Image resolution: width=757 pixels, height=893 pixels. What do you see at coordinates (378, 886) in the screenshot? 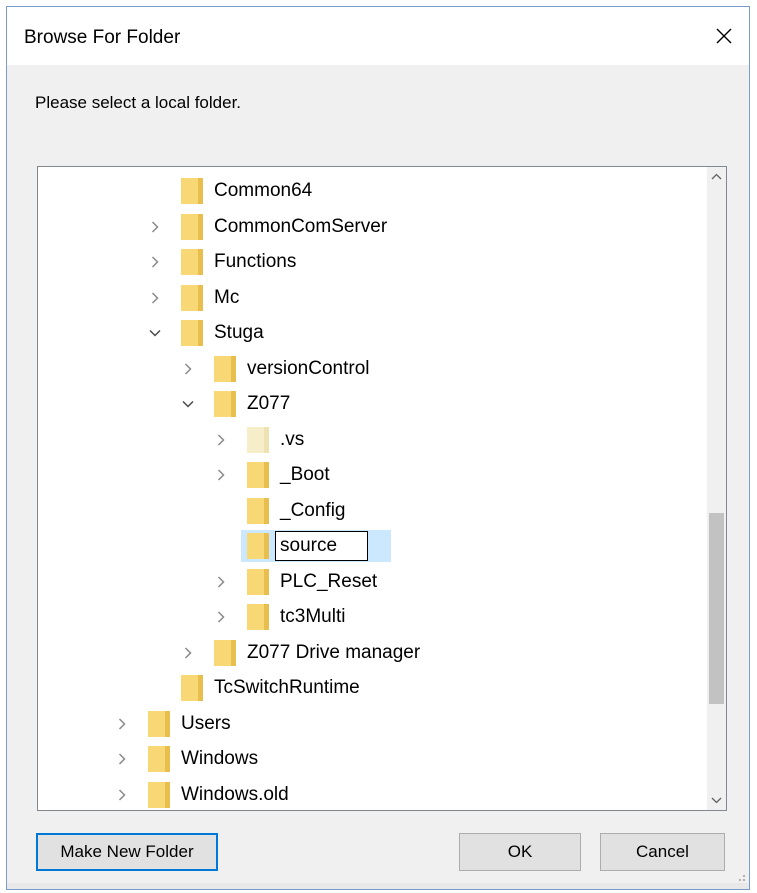
I see `background-window-strip` at bounding box center [378, 886].